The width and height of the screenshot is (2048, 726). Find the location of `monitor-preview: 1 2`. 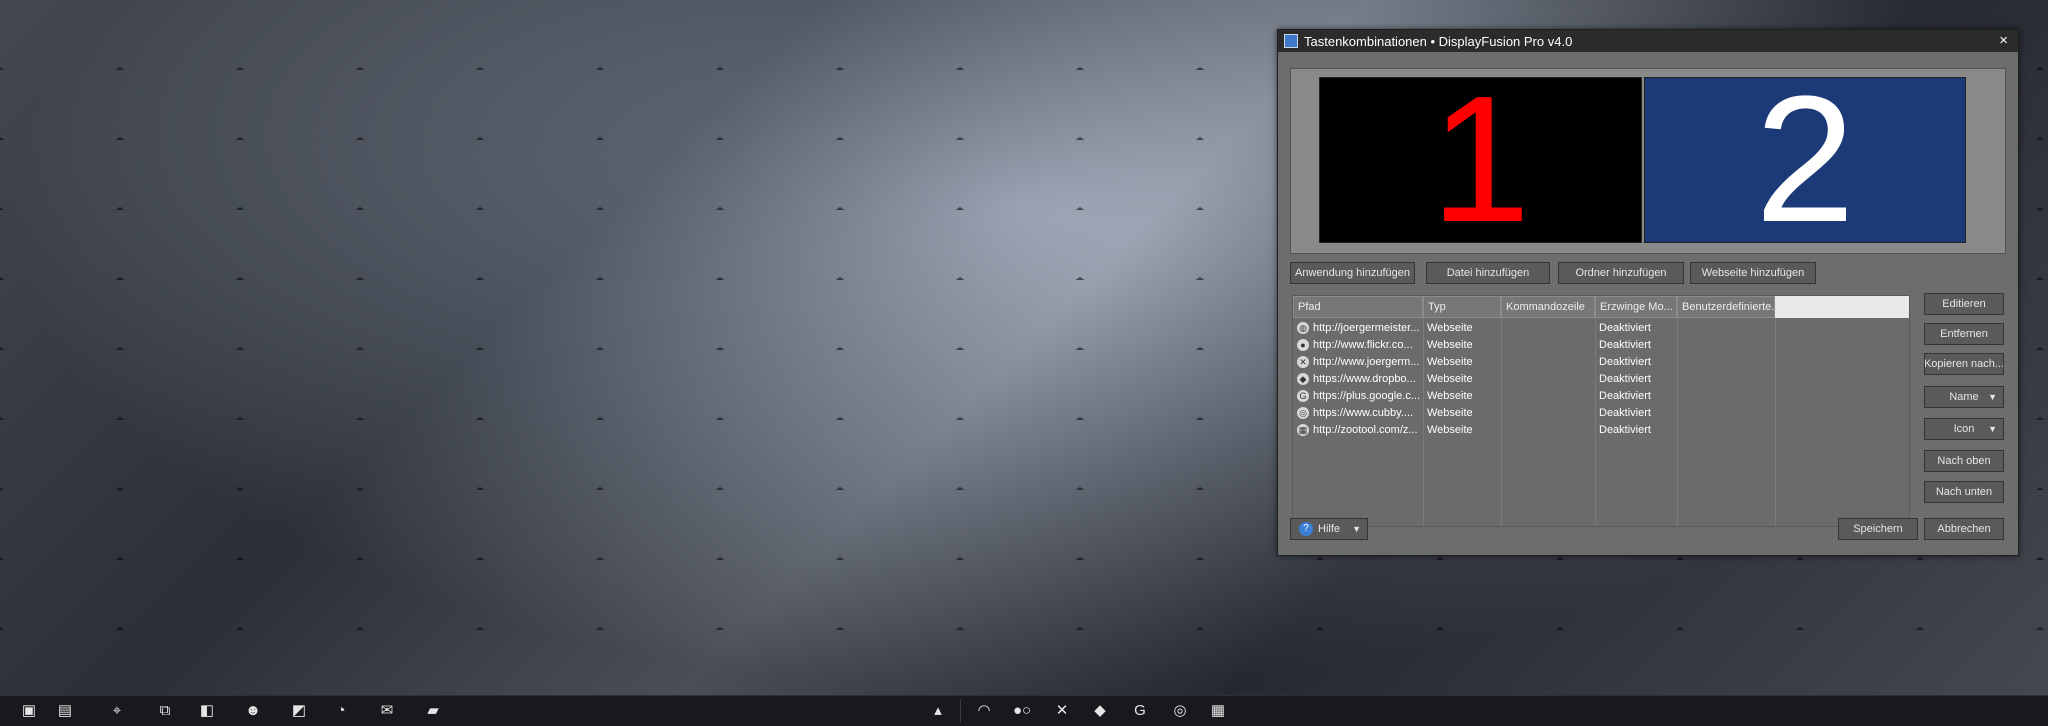

monitor-preview: 1 2 is located at coordinates (1648, 161).